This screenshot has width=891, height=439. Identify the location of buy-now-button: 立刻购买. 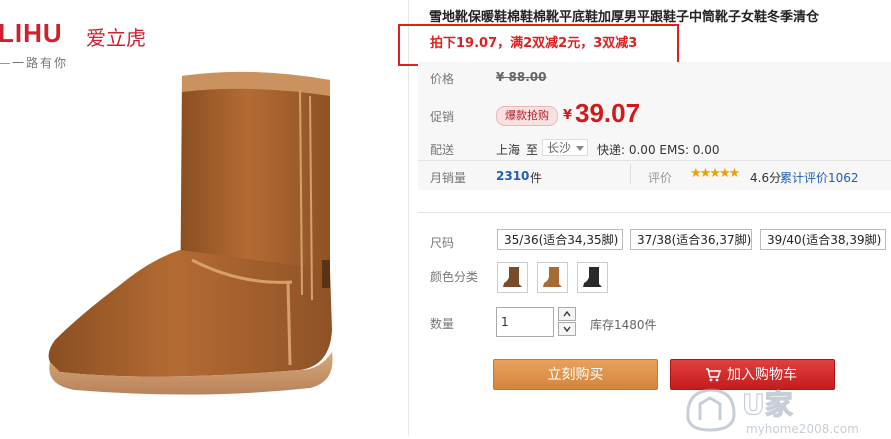
(575, 374).